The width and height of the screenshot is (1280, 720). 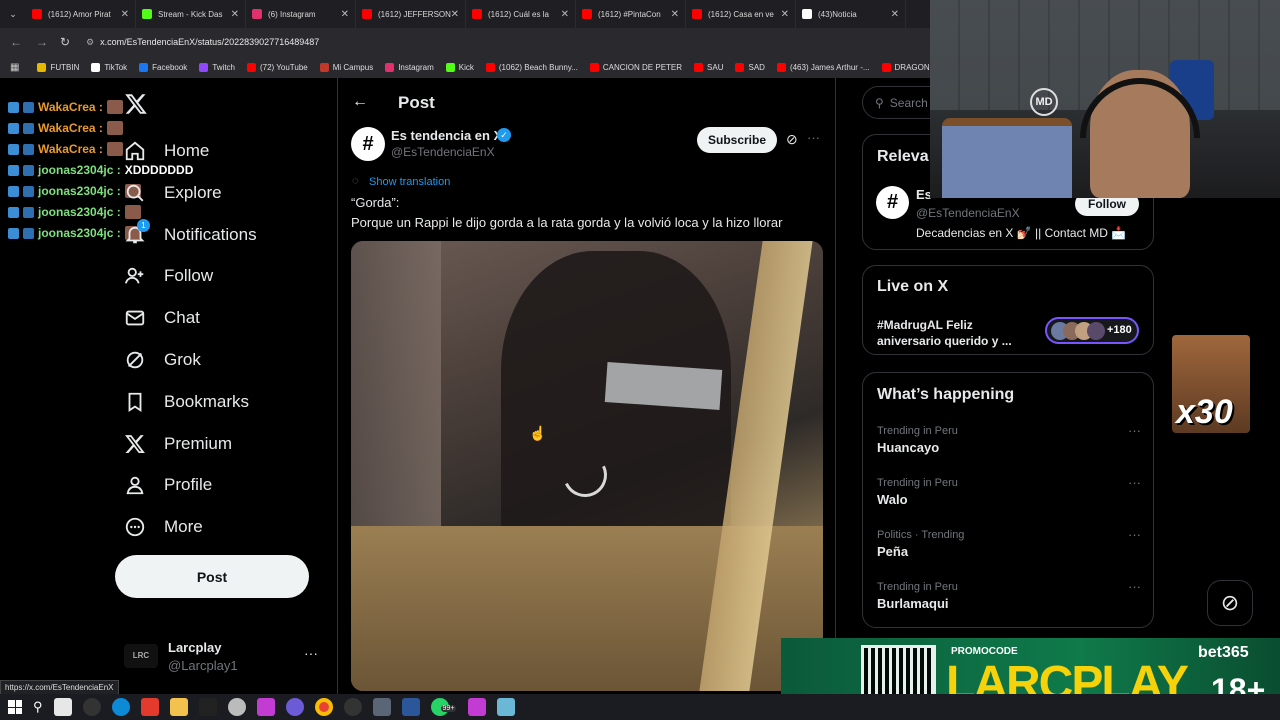 I want to click on trend-context: Trending in Peru, so click(x=917, y=587).